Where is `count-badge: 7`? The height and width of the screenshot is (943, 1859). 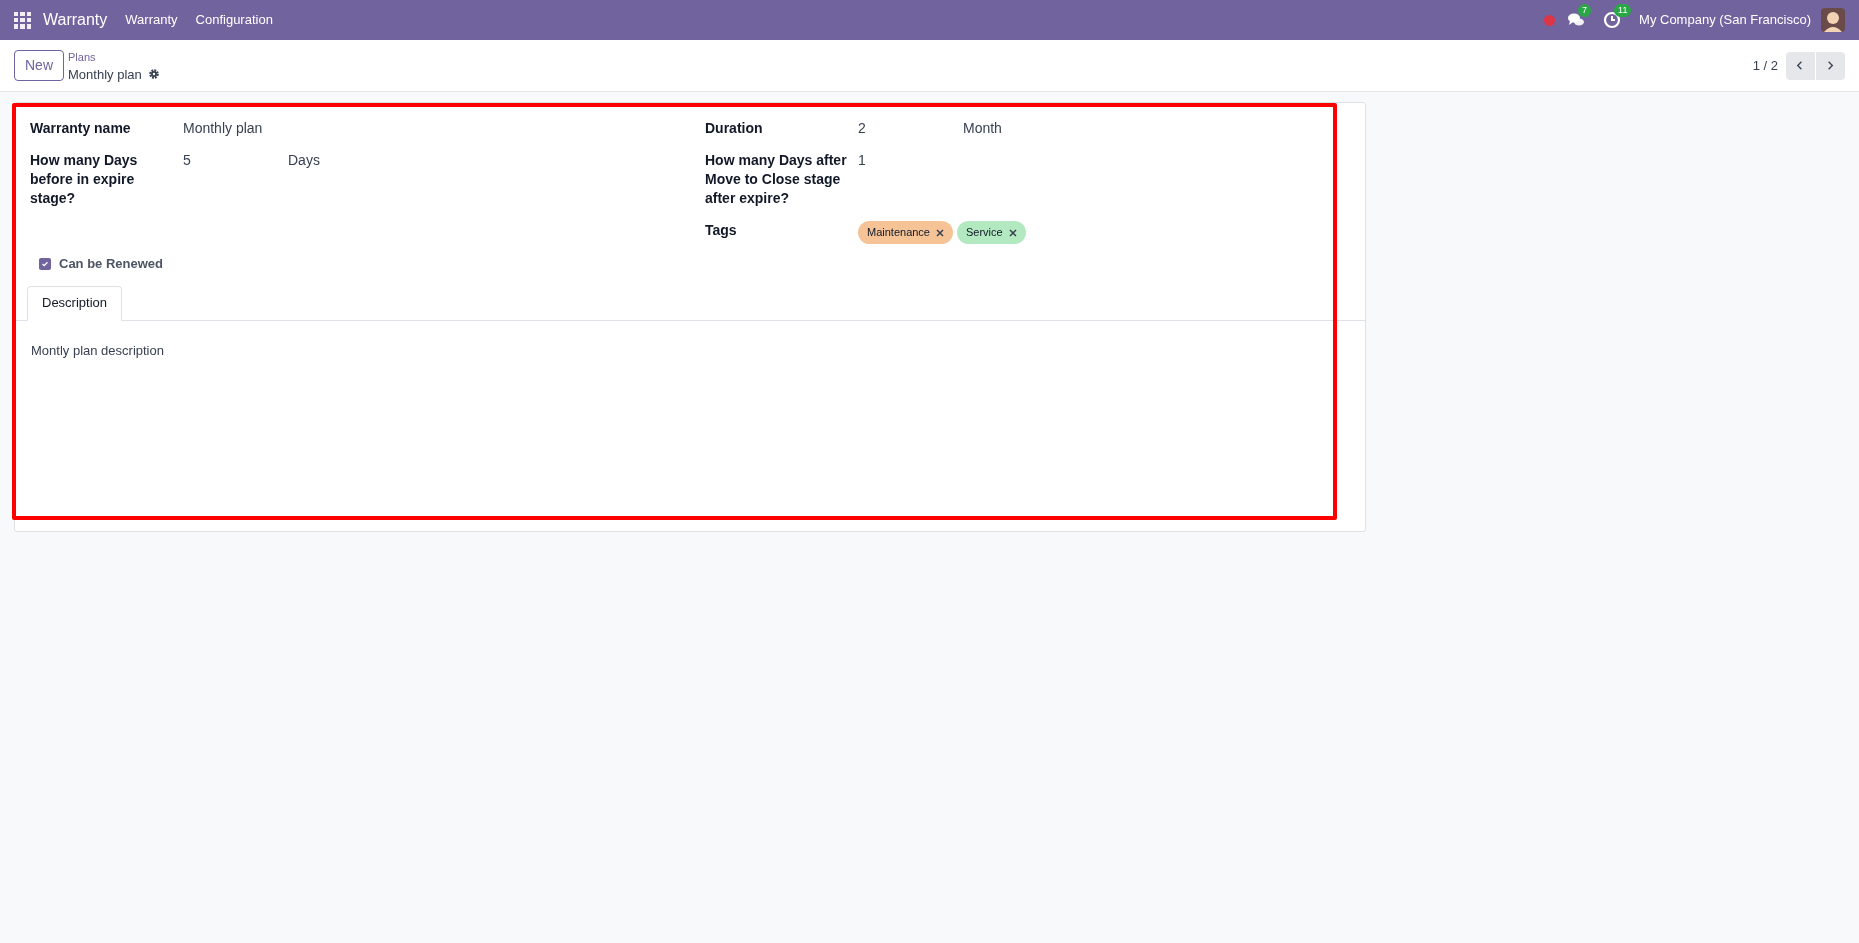 count-badge: 7 is located at coordinates (1585, 10).